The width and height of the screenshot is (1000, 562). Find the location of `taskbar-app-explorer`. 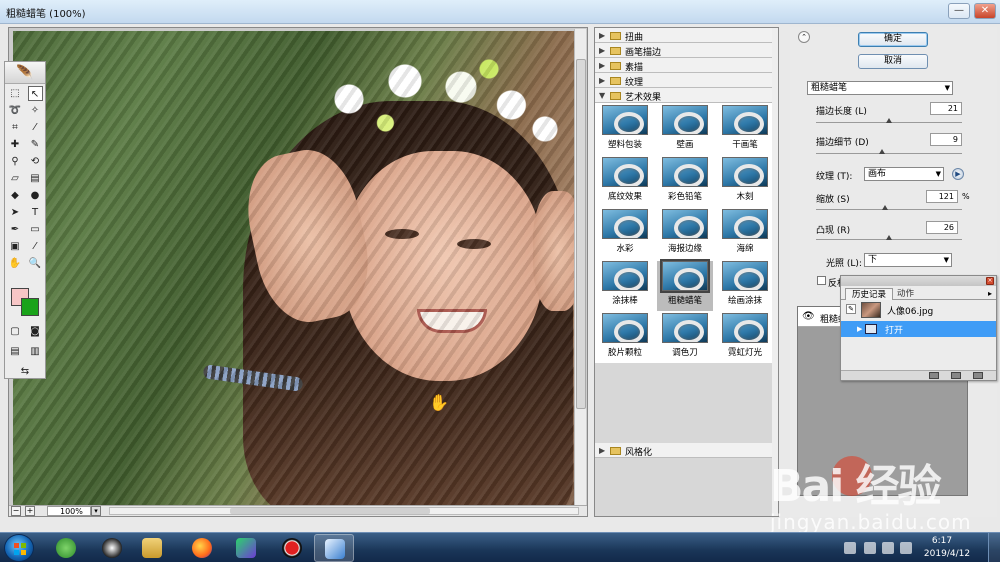

taskbar-app-explorer is located at coordinates (152, 548).